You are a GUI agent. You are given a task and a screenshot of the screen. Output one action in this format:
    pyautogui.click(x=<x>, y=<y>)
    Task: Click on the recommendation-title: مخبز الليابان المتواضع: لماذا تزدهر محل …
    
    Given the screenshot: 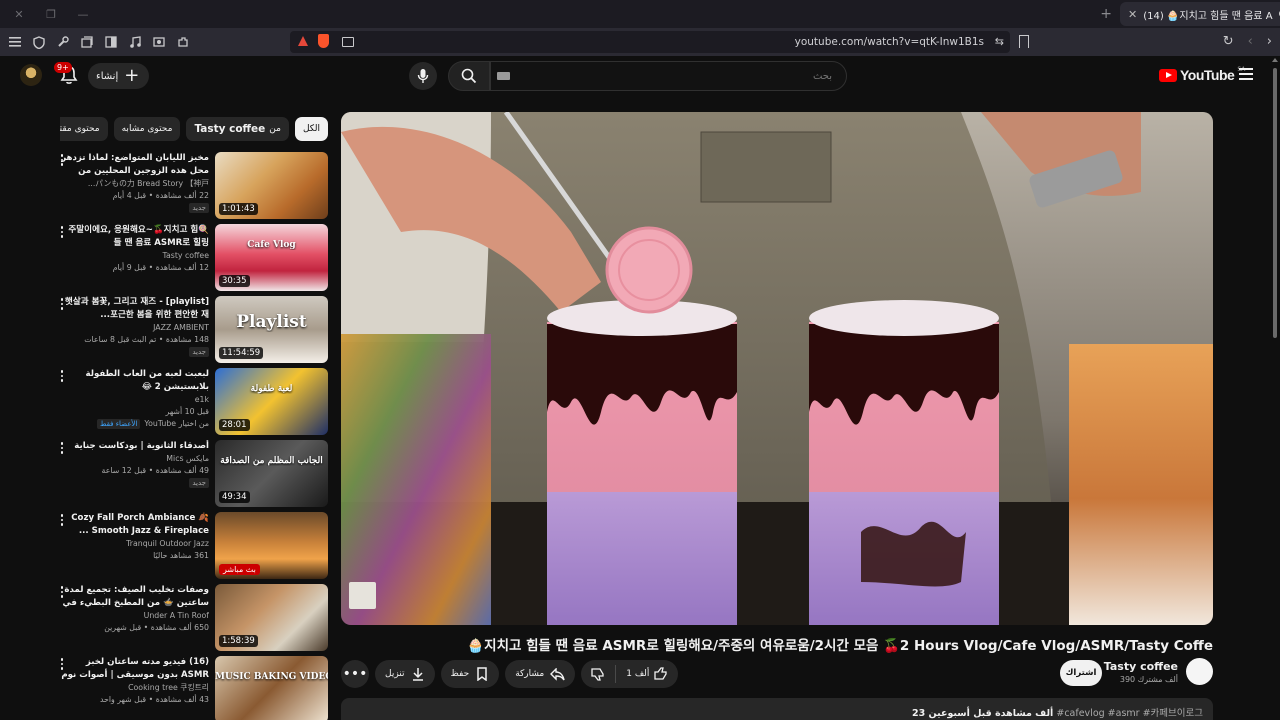 What is the action you would take?
    pyautogui.click(x=135, y=165)
    